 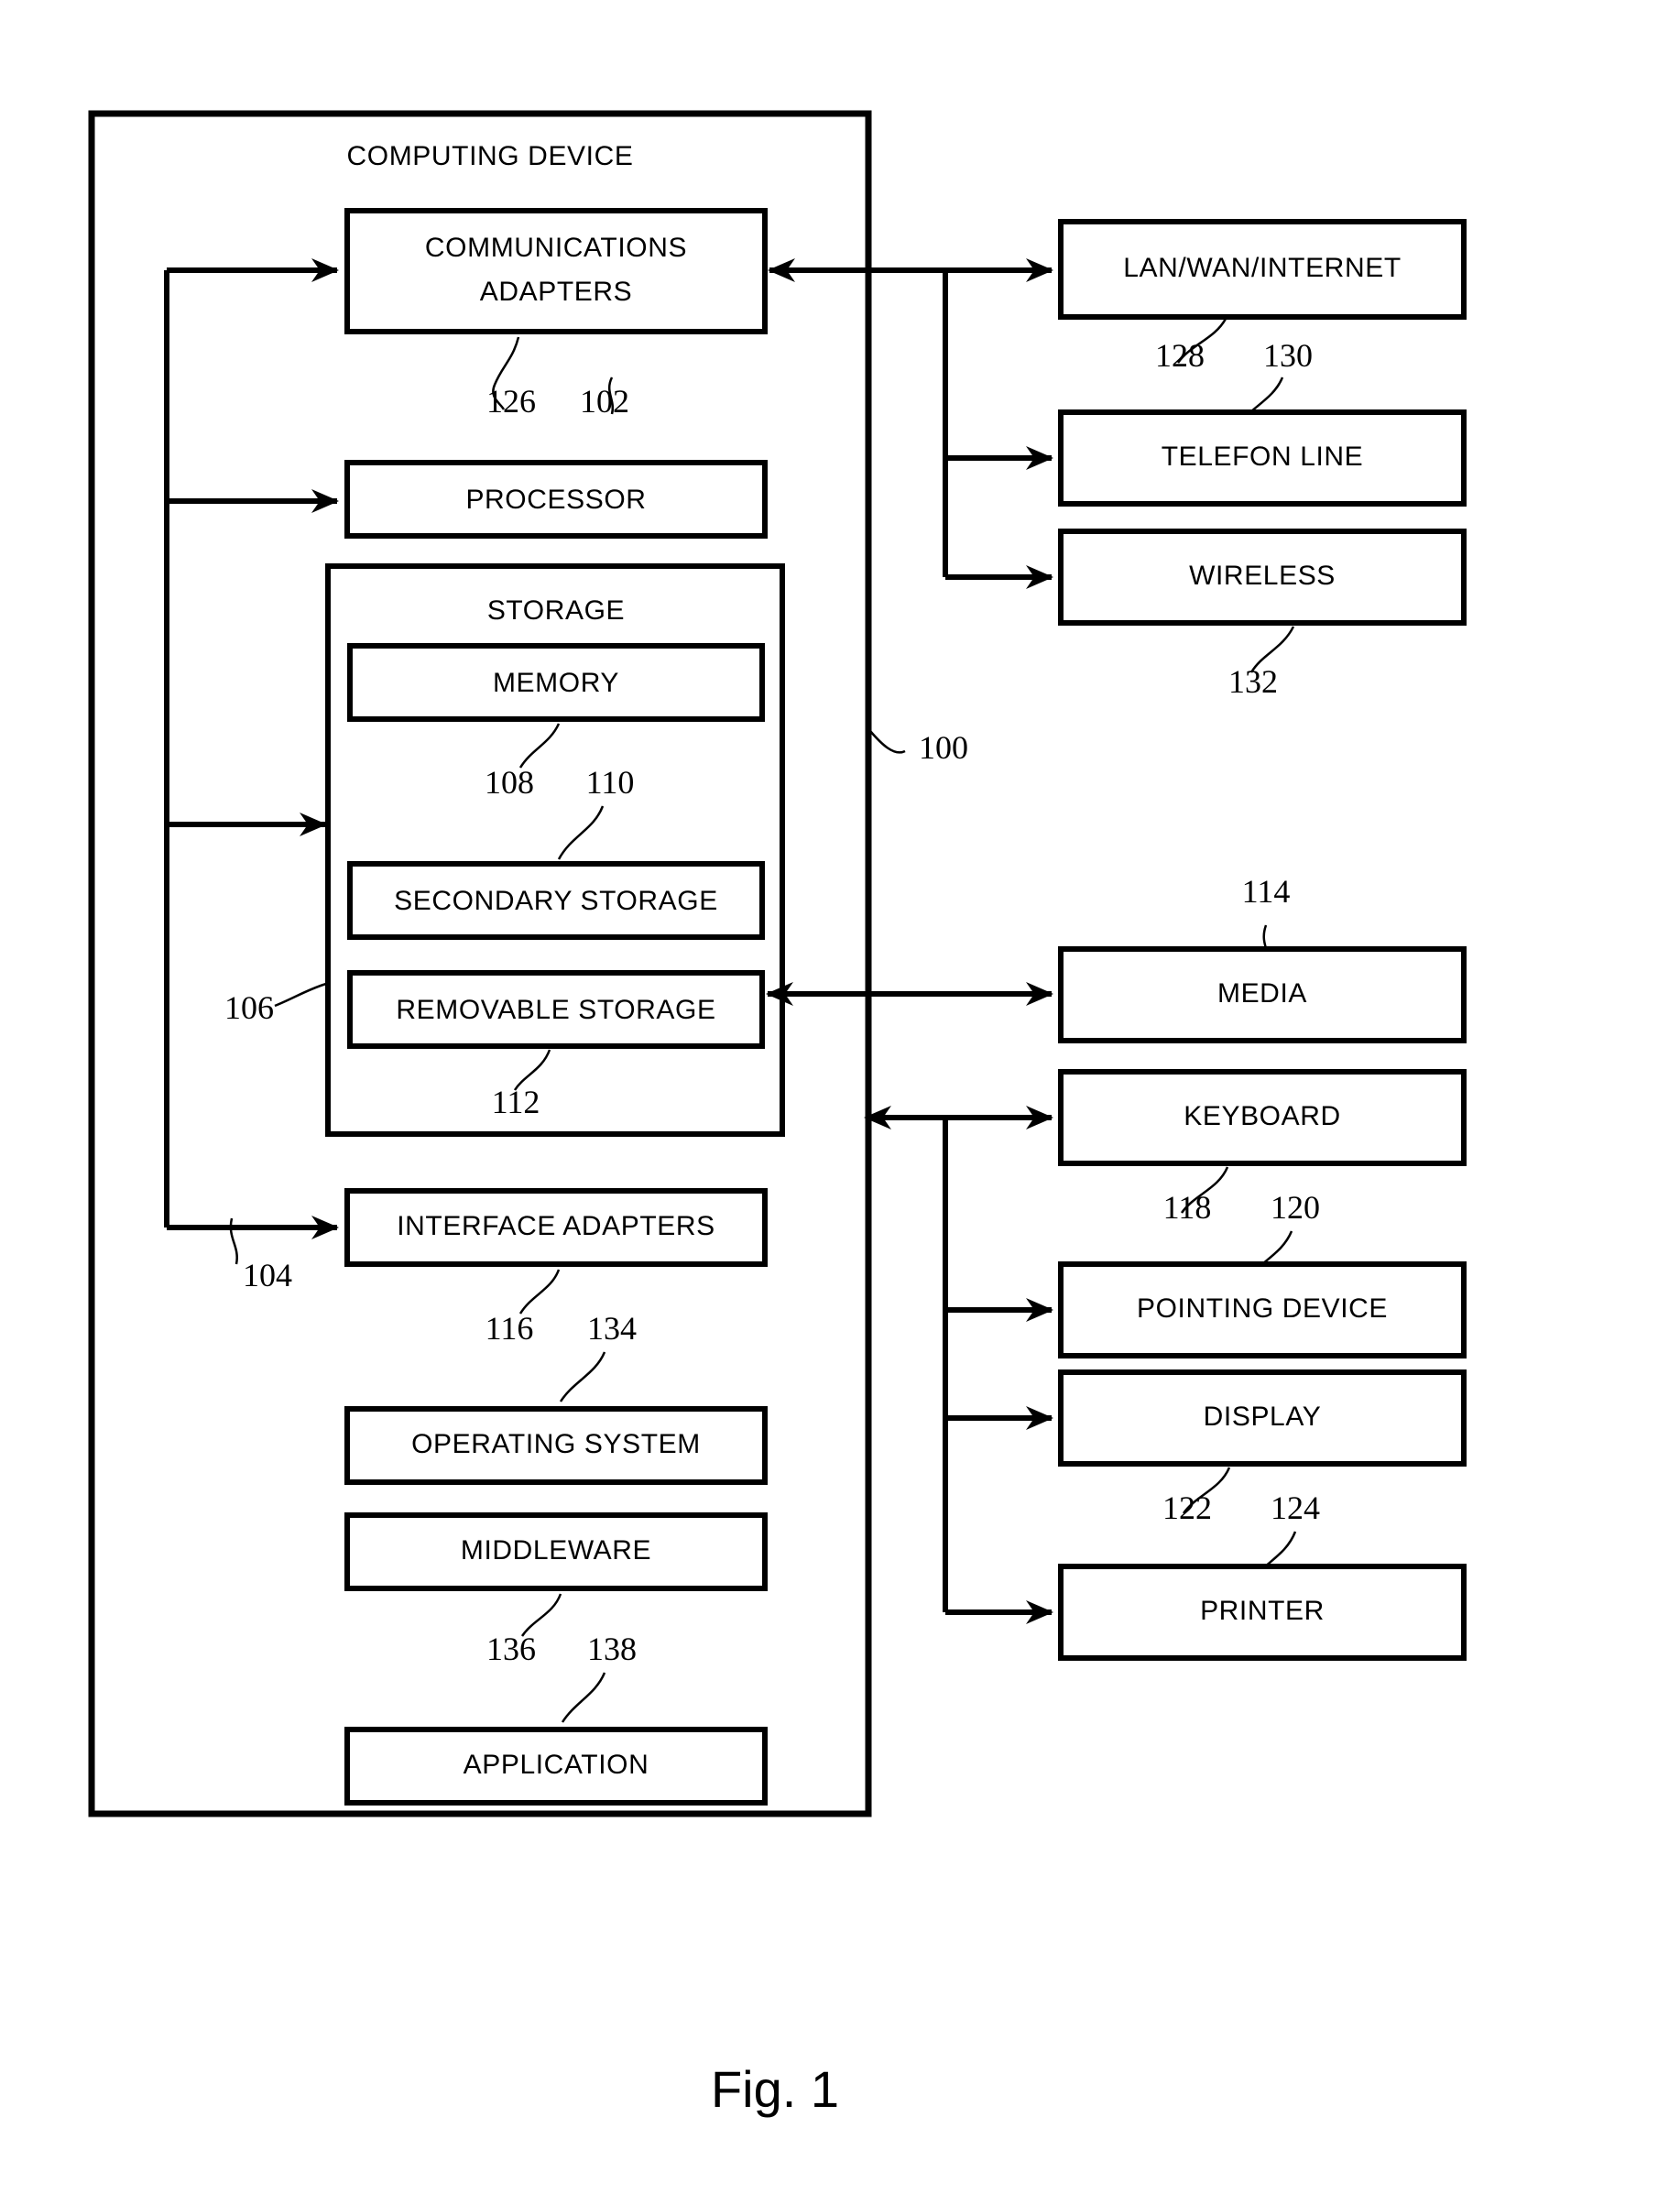 I want to click on ref-136: 136, so click(x=511, y=1649).